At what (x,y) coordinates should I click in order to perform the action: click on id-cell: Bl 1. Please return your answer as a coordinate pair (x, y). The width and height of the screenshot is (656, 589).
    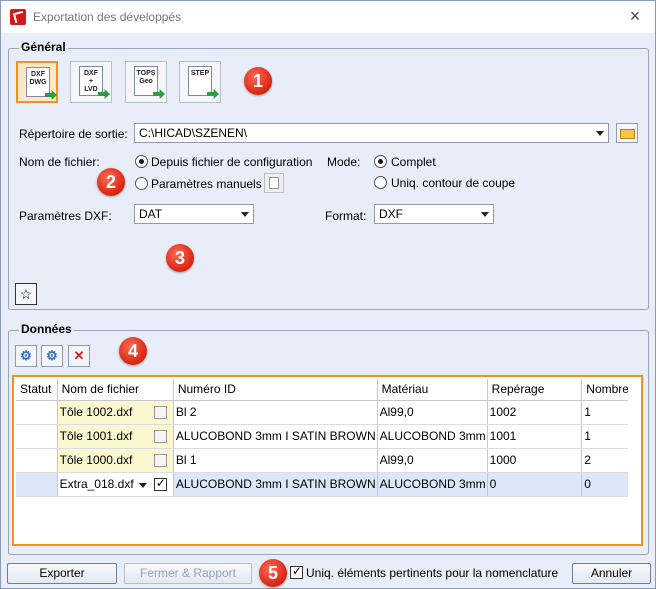
    Looking at the image, I should click on (275, 460).